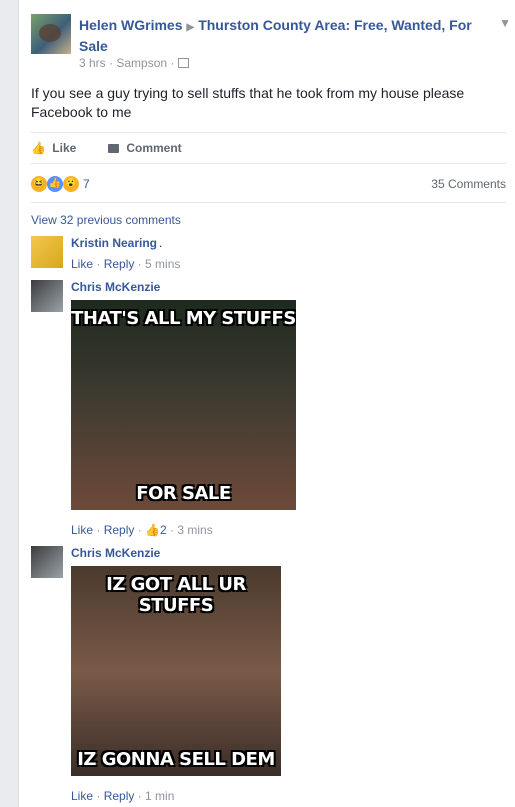 The image size is (515, 807). I want to click on comments-count: 35 Comments, so click(468, 184).